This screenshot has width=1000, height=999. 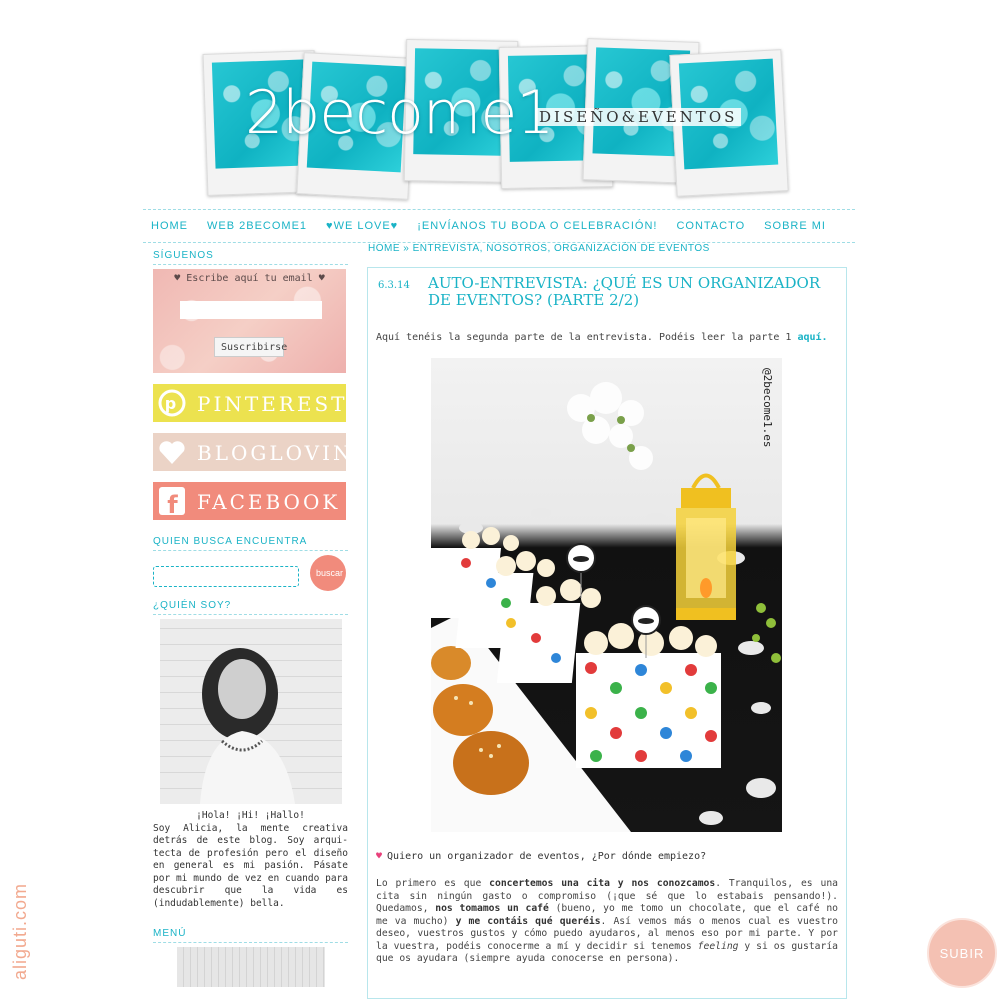 I want to click on facebook-label: FACEBOOK, so click(x=269, y=502).